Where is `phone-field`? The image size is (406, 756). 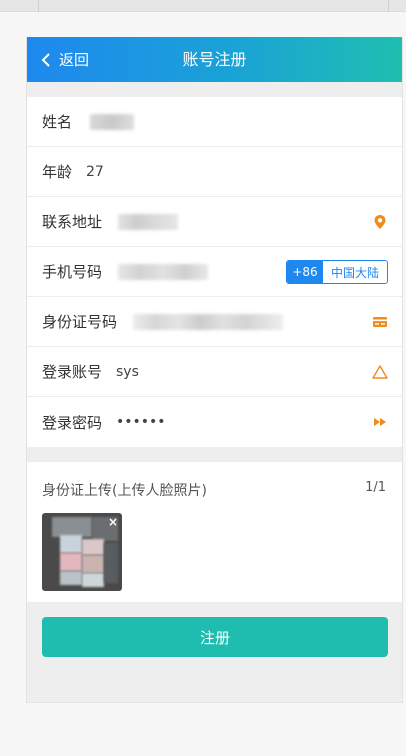
phone-field is located at coordinates (163, 271).